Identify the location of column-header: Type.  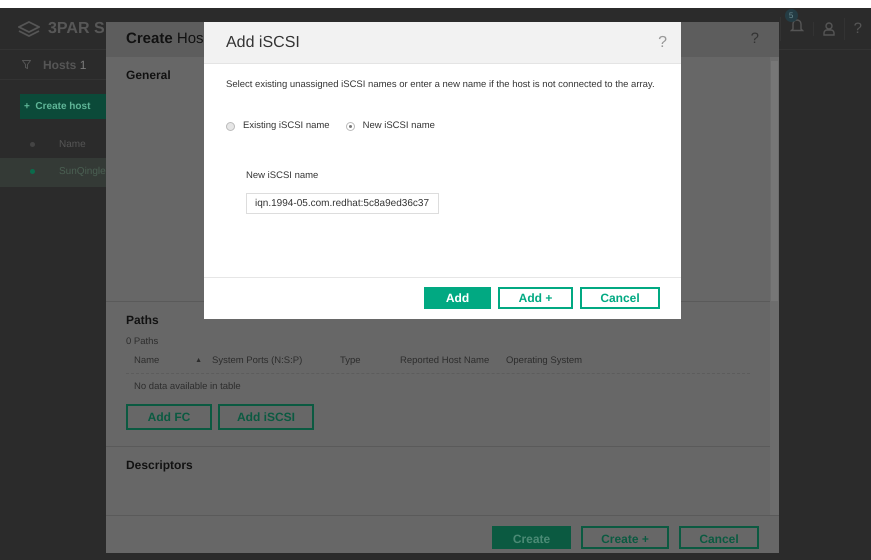
(370, 361).